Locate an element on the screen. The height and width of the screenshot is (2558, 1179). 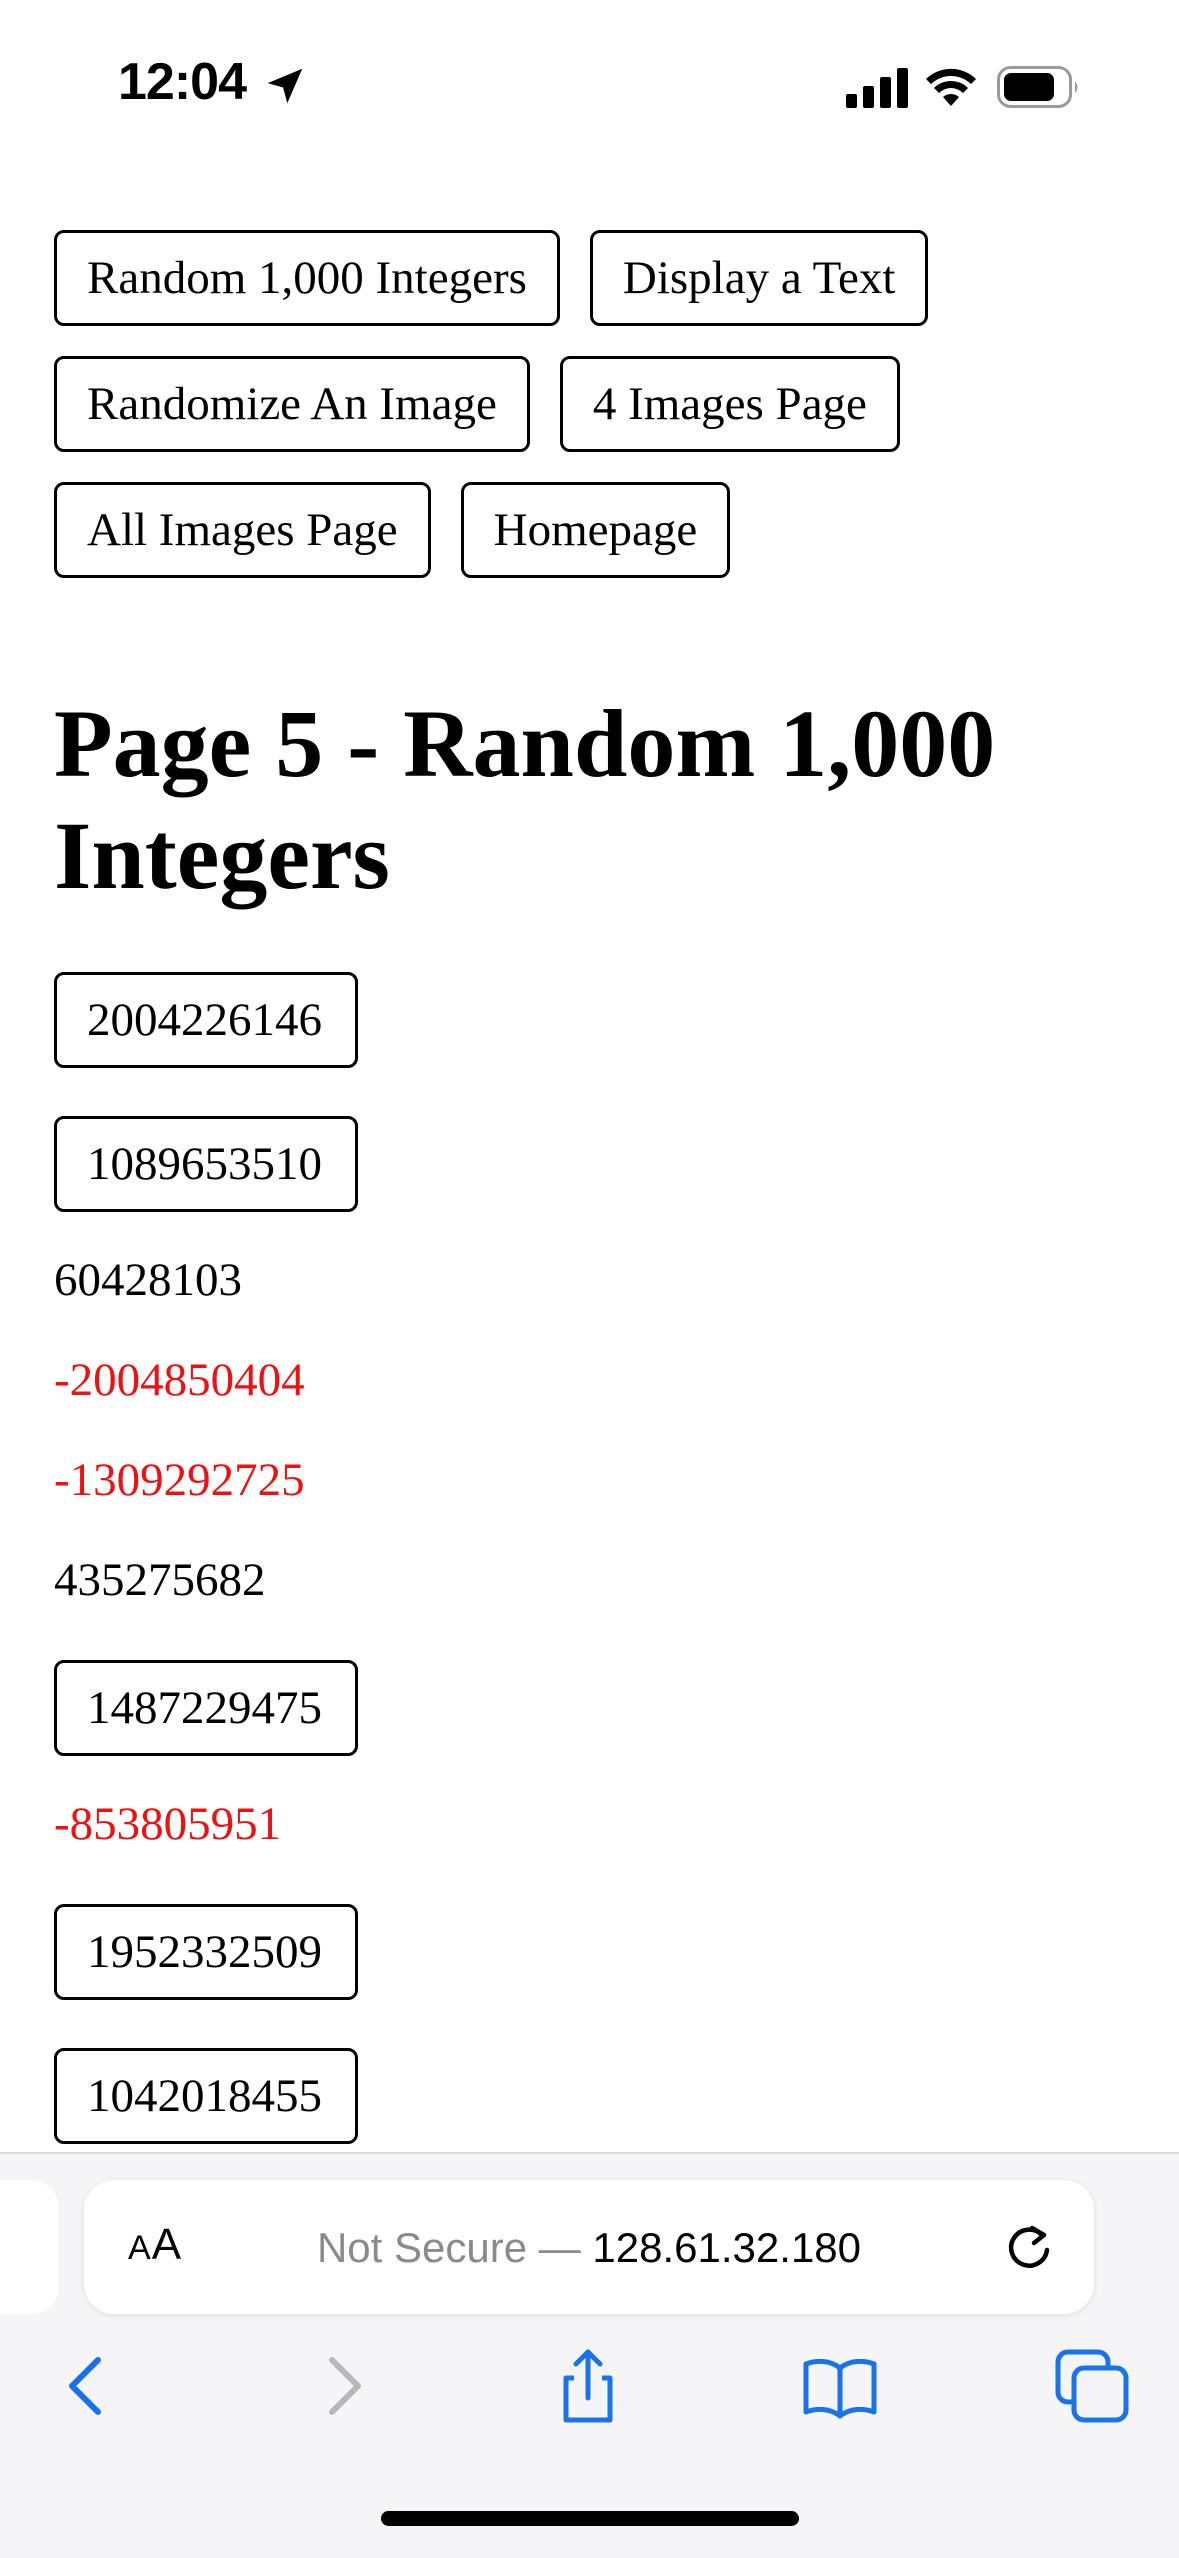
tabs-icon is located at coordinates (1092, 2386).